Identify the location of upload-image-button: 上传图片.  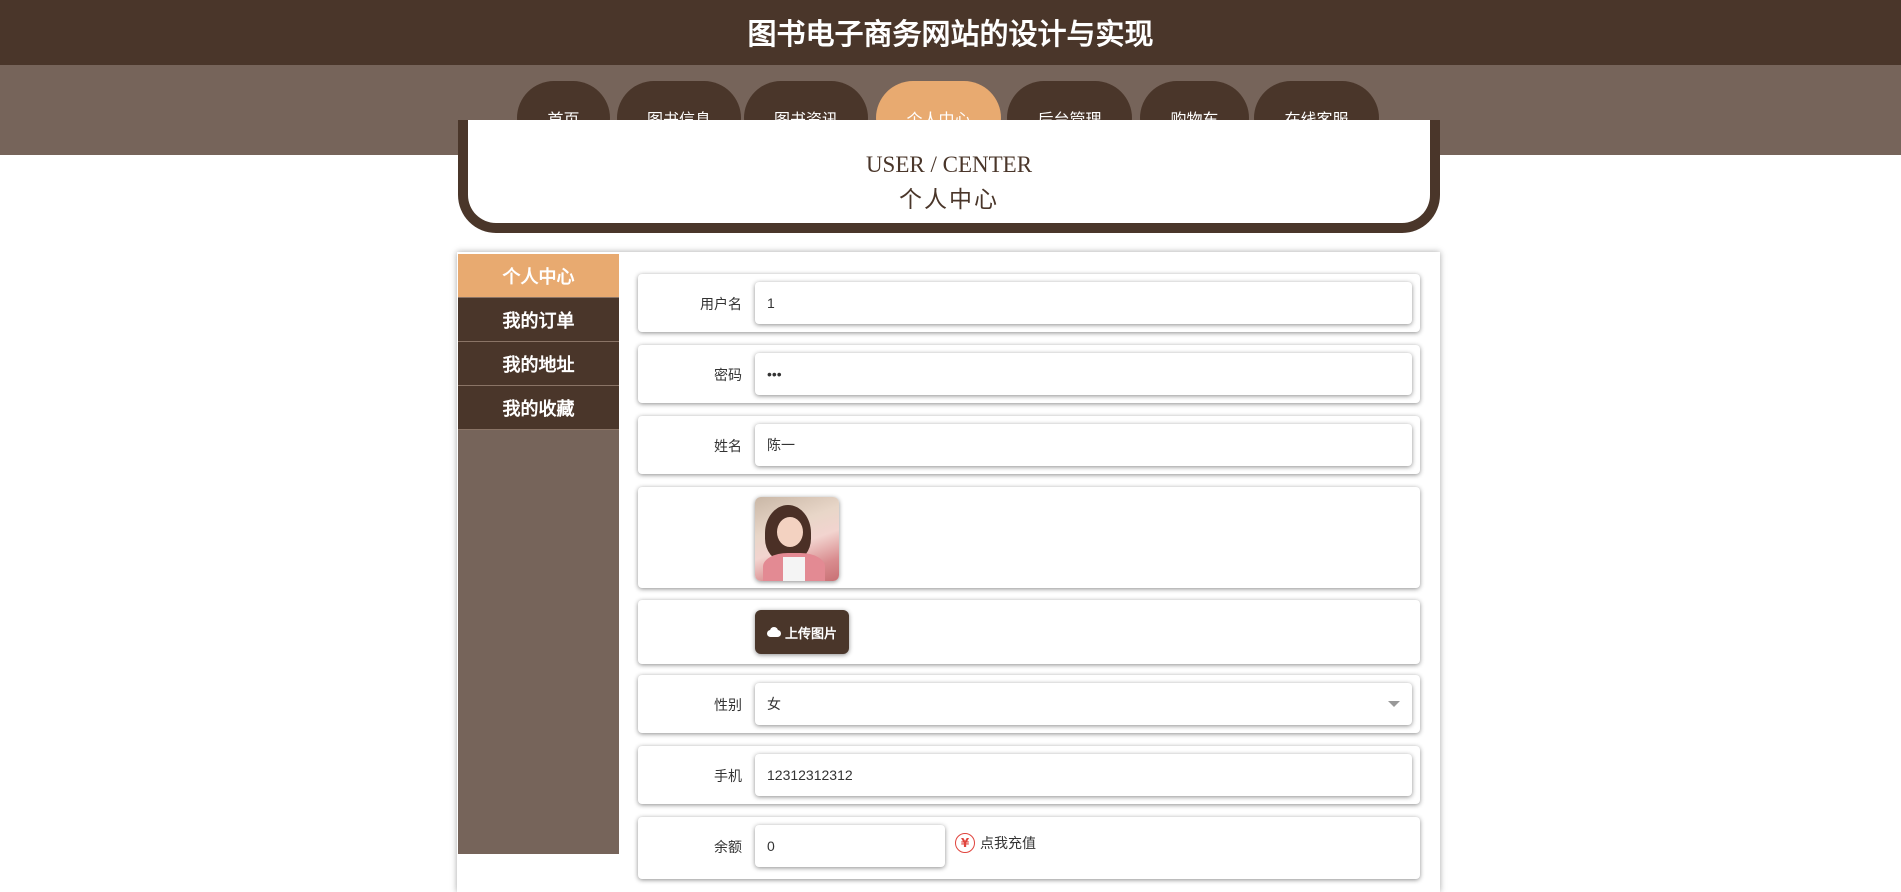
(802, 632).